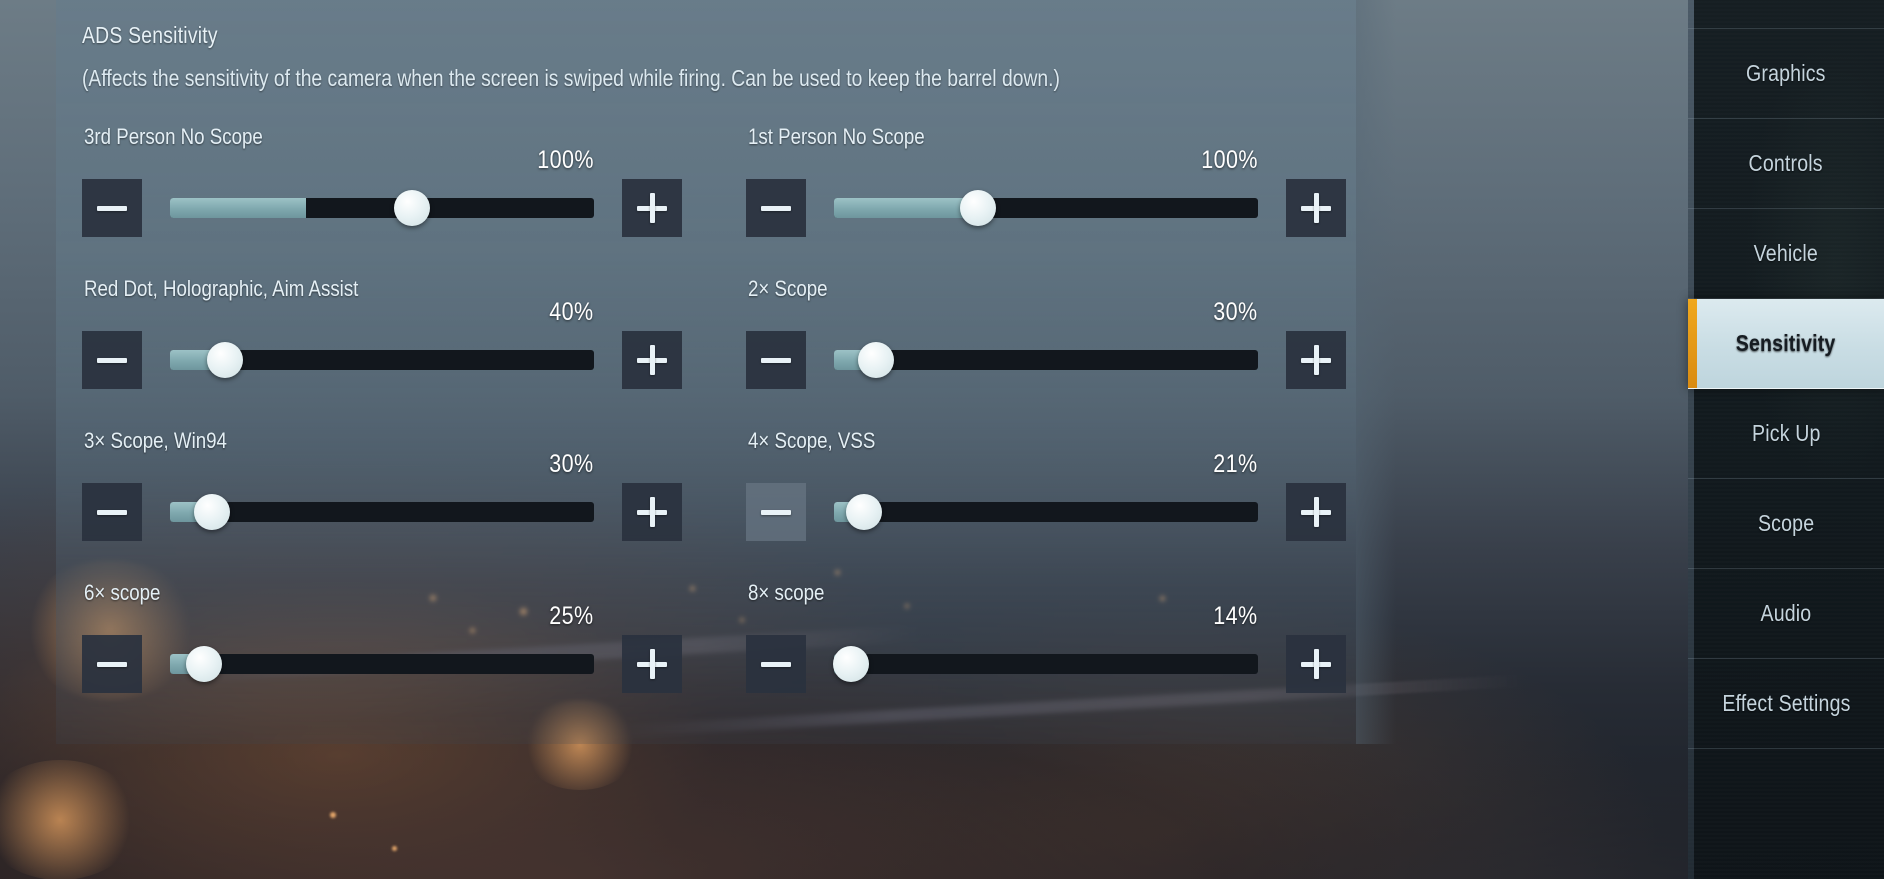 The height and width of the screenshot is (879, 1884). Describe the element at coordinates (571, 616) in the screenshot. I see `slider-value: 25%` at that location.